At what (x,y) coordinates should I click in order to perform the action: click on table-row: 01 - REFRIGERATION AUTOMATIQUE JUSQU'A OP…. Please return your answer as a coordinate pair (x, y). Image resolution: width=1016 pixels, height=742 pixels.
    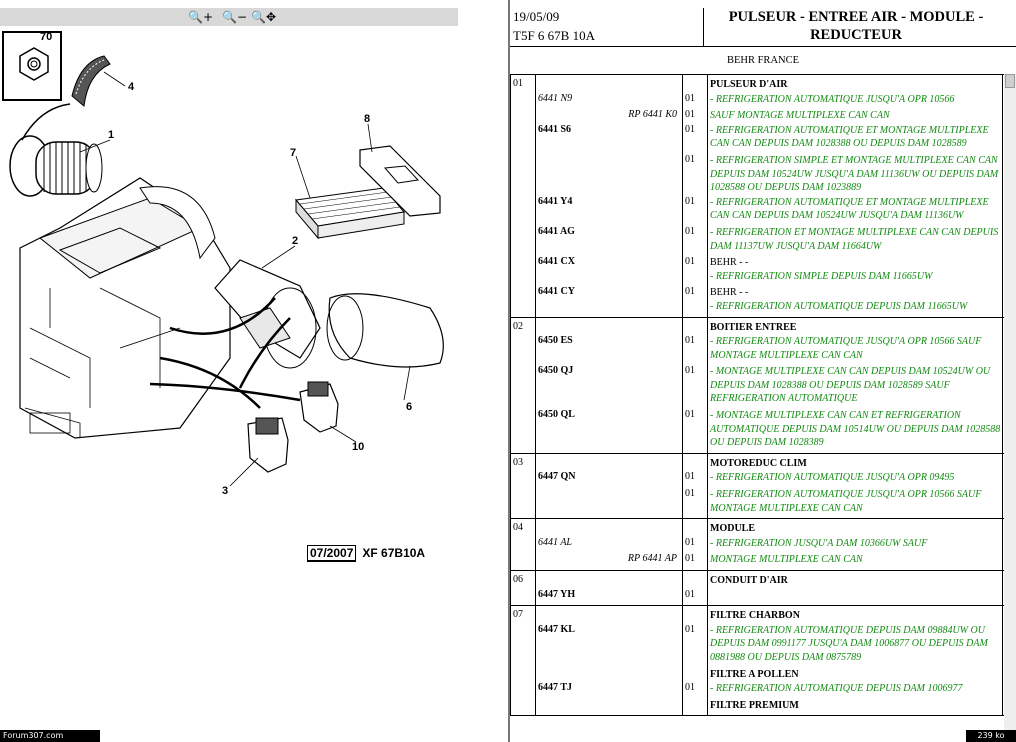
    Looking at the image, I should click on (757, 501).